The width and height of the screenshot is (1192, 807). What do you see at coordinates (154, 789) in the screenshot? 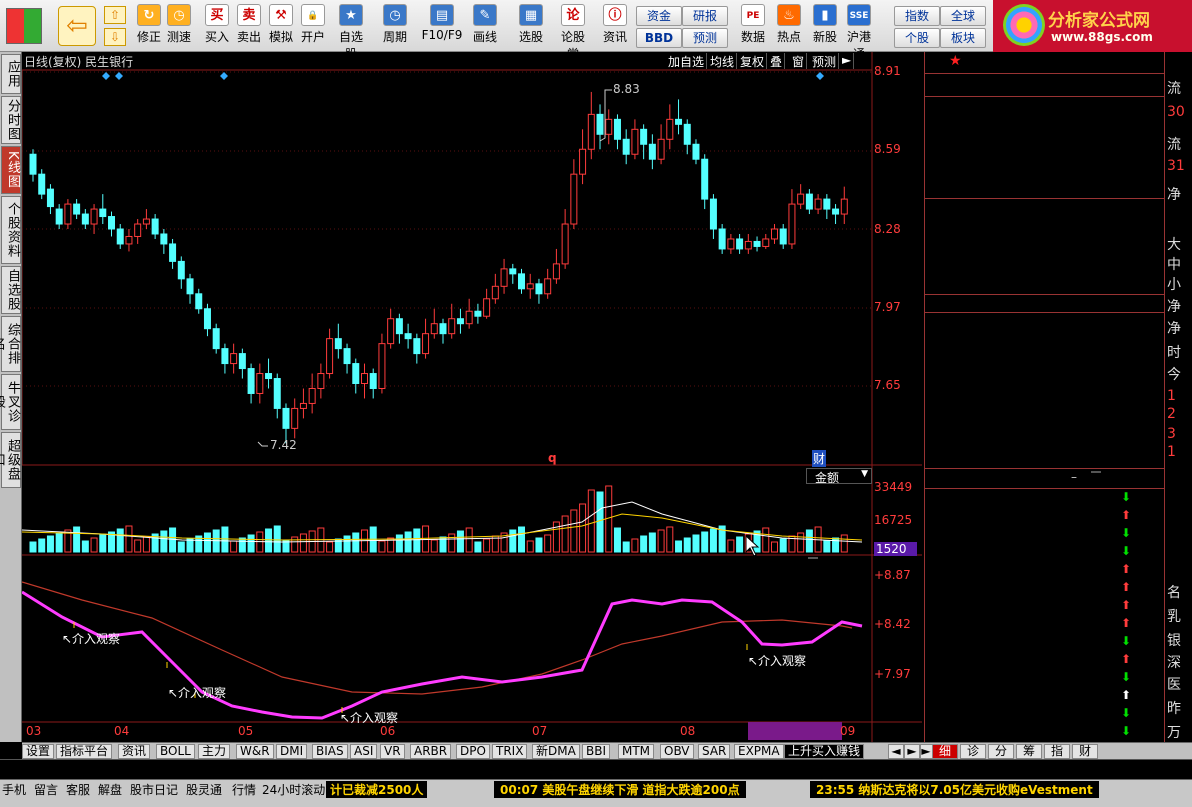
I see `status-item: 股市日记` at bounding box center [154, 789].